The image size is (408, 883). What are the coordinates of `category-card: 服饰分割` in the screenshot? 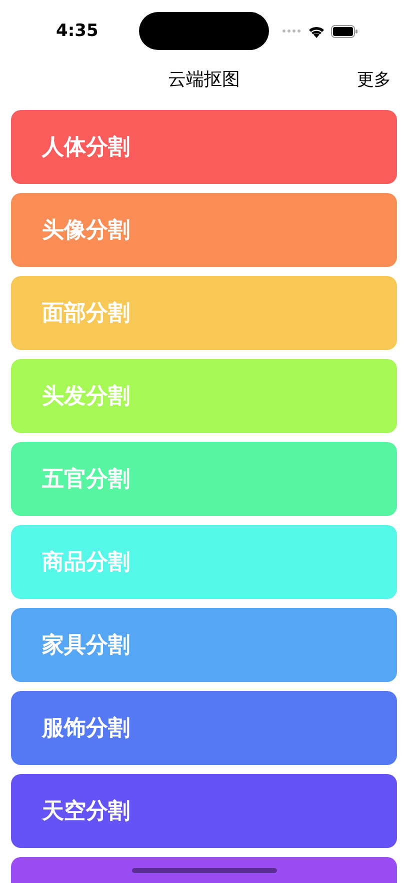 It's located at (204, 728).